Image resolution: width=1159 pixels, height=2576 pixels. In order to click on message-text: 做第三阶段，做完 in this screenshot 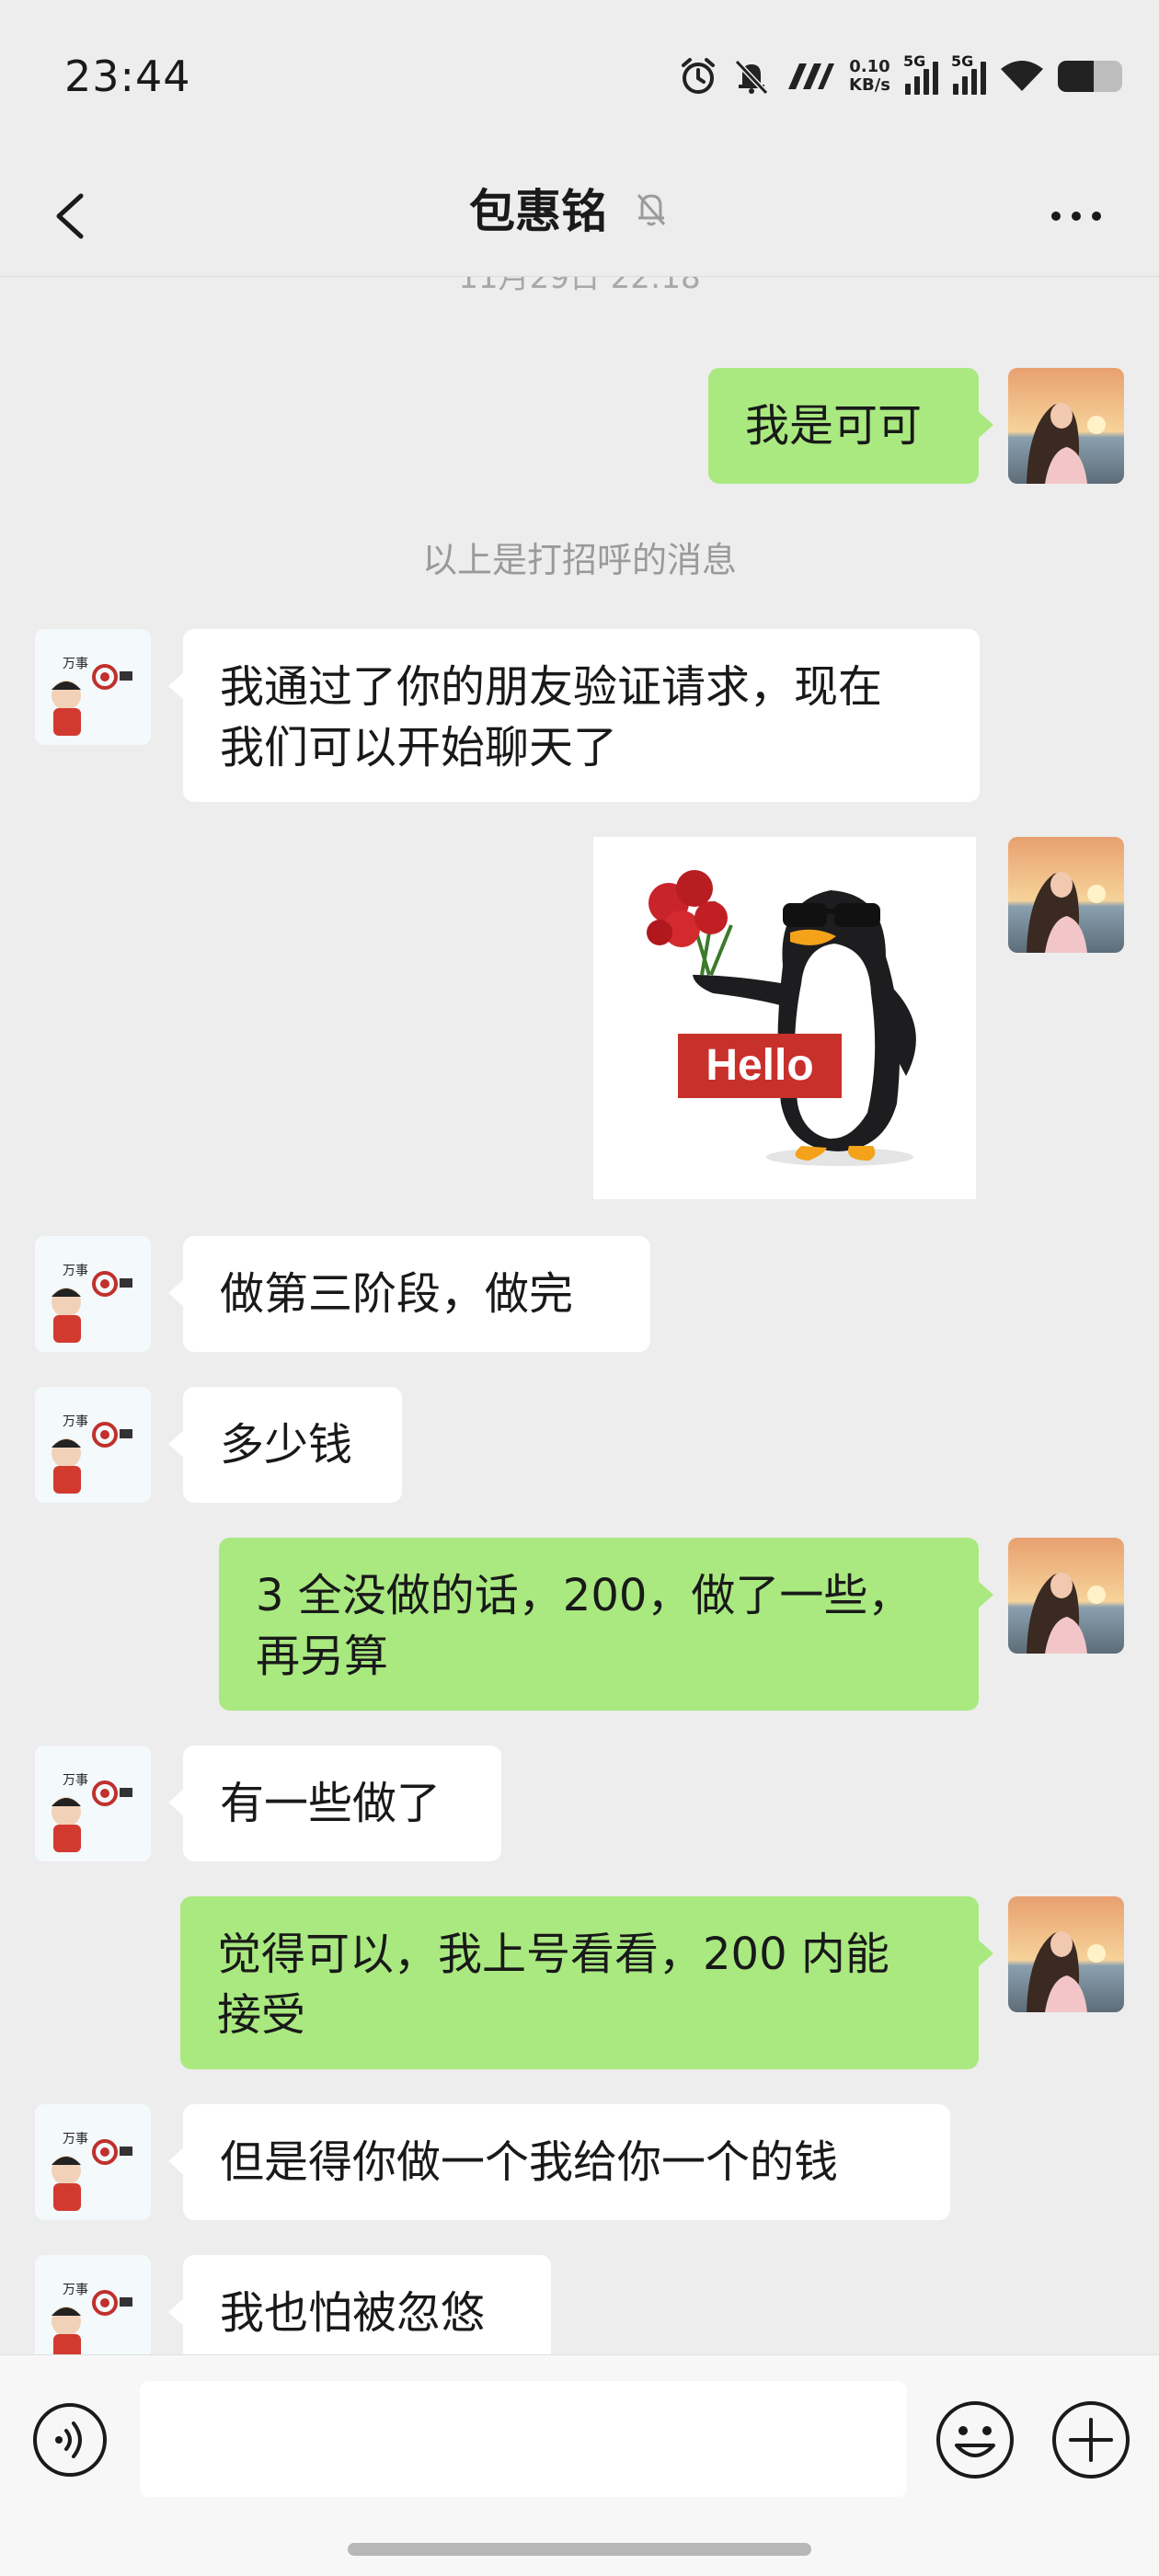, I will do `click(397, 1294)`.